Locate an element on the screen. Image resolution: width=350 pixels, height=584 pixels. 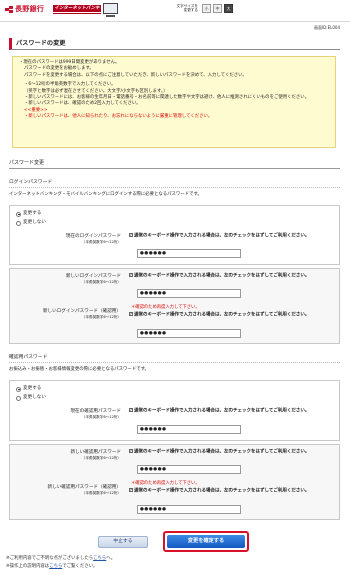
confirm-button-highlight: 変更を確定する is located at coordinates (206, 541).